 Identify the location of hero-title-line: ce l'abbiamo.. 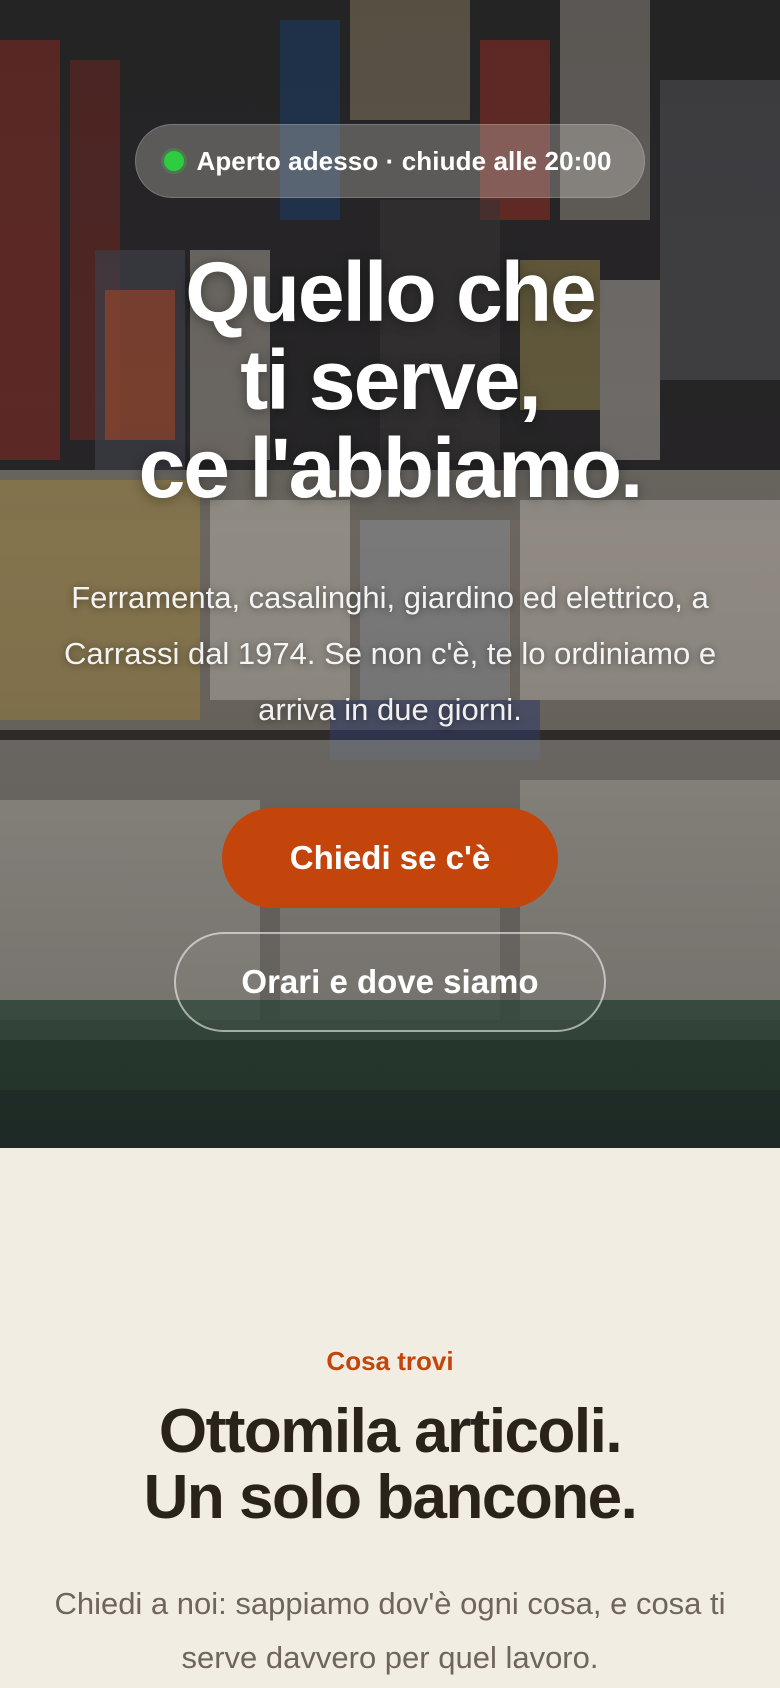
(391, 468).